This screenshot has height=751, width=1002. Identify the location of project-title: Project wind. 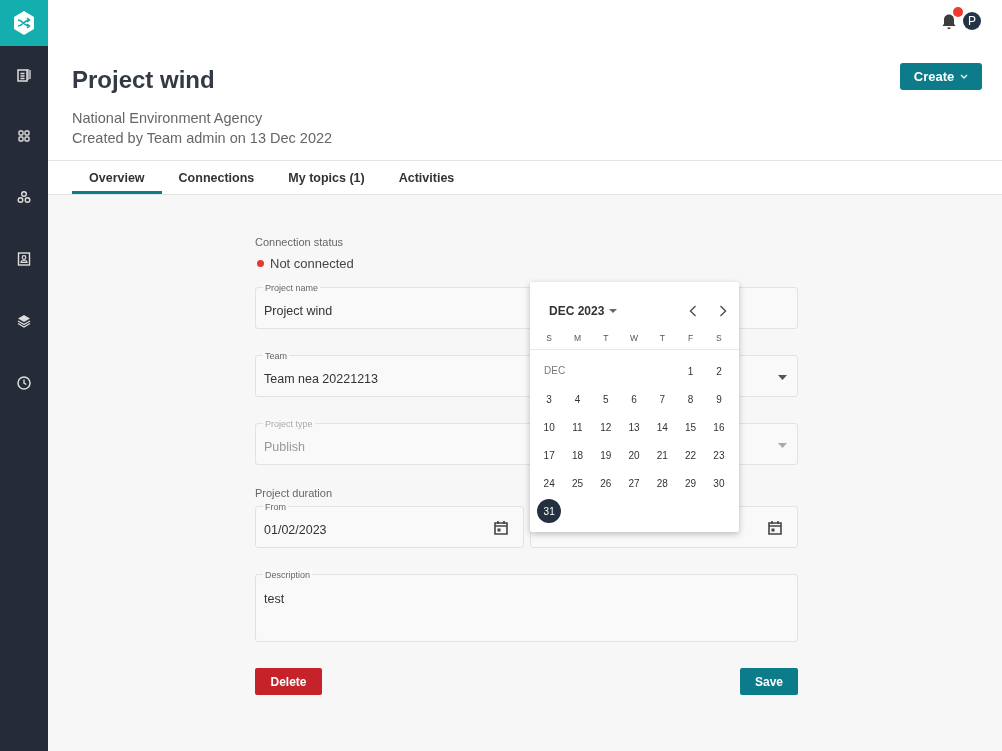
(144, 80).